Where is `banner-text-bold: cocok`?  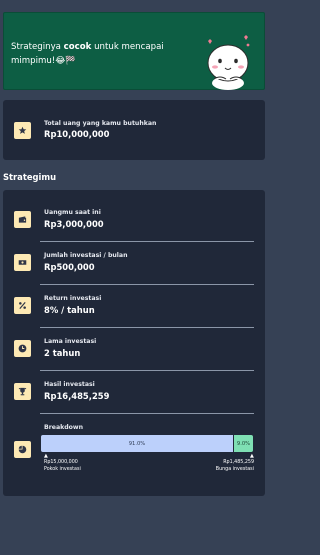 banner-text-bold: cocok is located at coordinates (77, 47).